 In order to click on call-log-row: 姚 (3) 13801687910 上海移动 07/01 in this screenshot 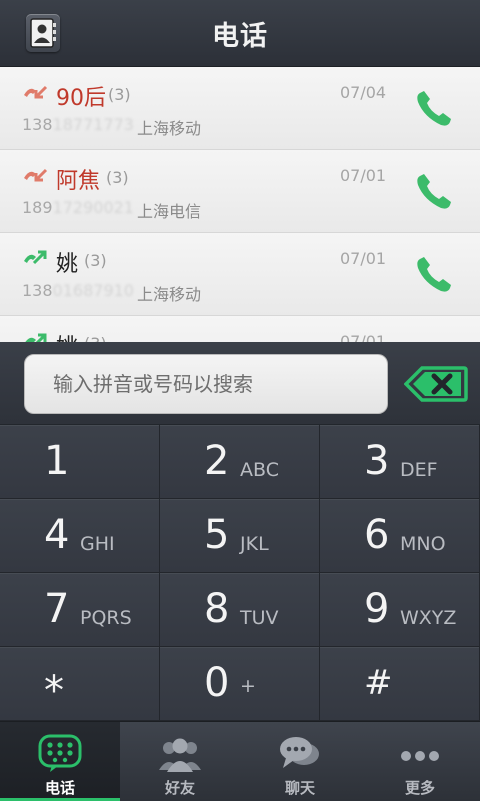, I will do `click(240, 274)`.